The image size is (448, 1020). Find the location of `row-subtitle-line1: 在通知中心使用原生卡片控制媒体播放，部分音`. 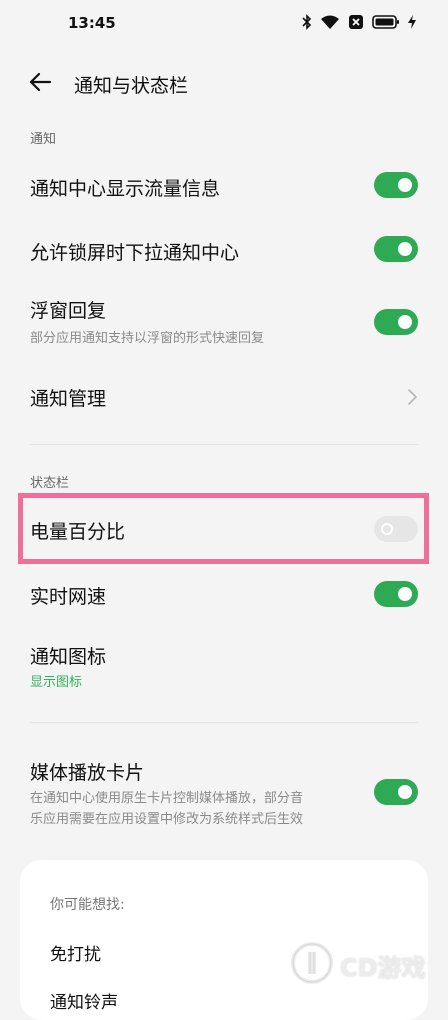

row-subtitle-line1: 在通知中心使用原生卡片控制媒体播放，部分音 is located at coordinates (167, 798).